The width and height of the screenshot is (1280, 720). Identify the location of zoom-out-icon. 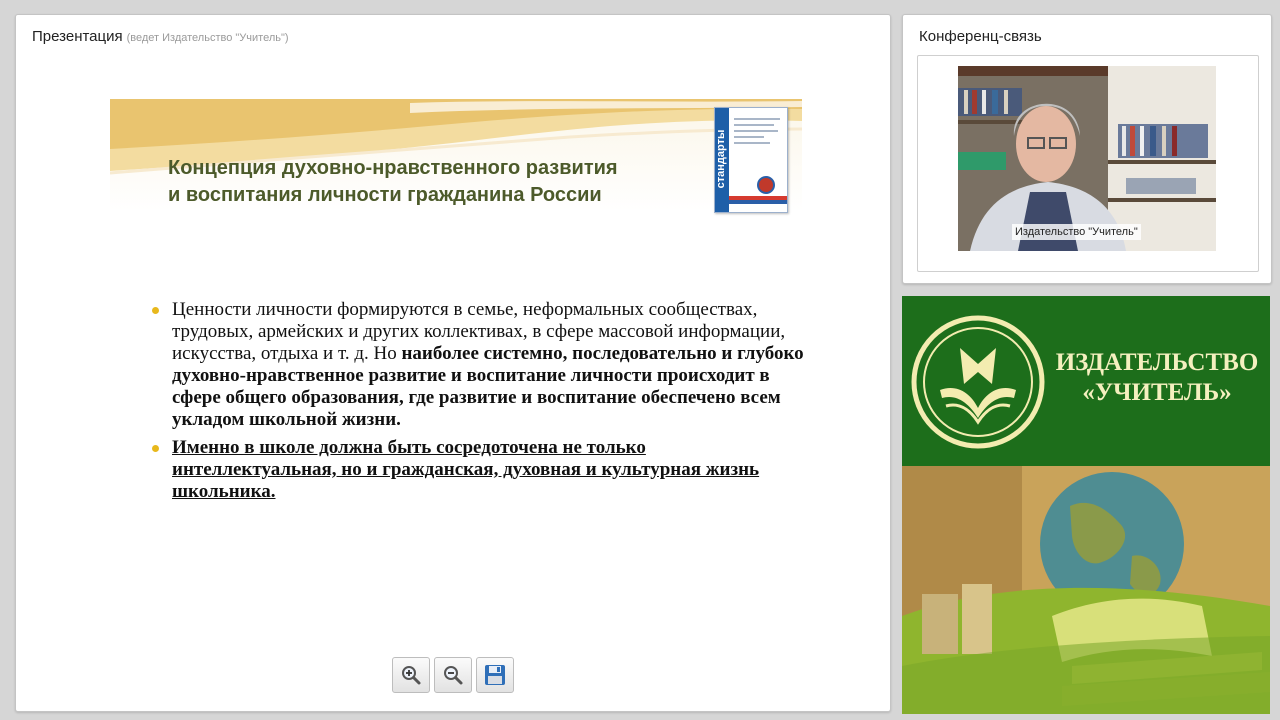
(453, 675).